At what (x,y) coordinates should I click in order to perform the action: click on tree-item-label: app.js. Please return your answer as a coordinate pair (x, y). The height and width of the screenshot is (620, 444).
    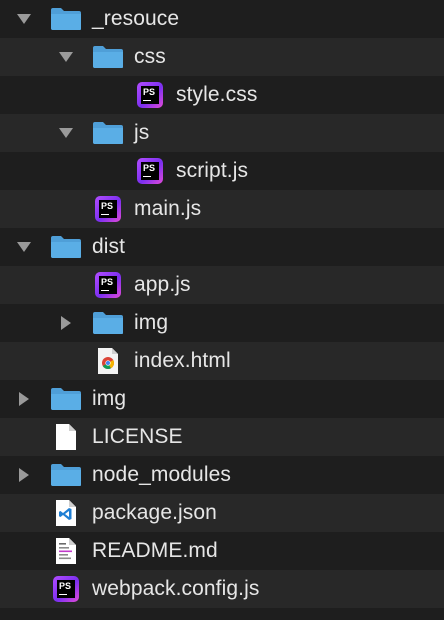
    Looking at the image, I should click on (162, 284).